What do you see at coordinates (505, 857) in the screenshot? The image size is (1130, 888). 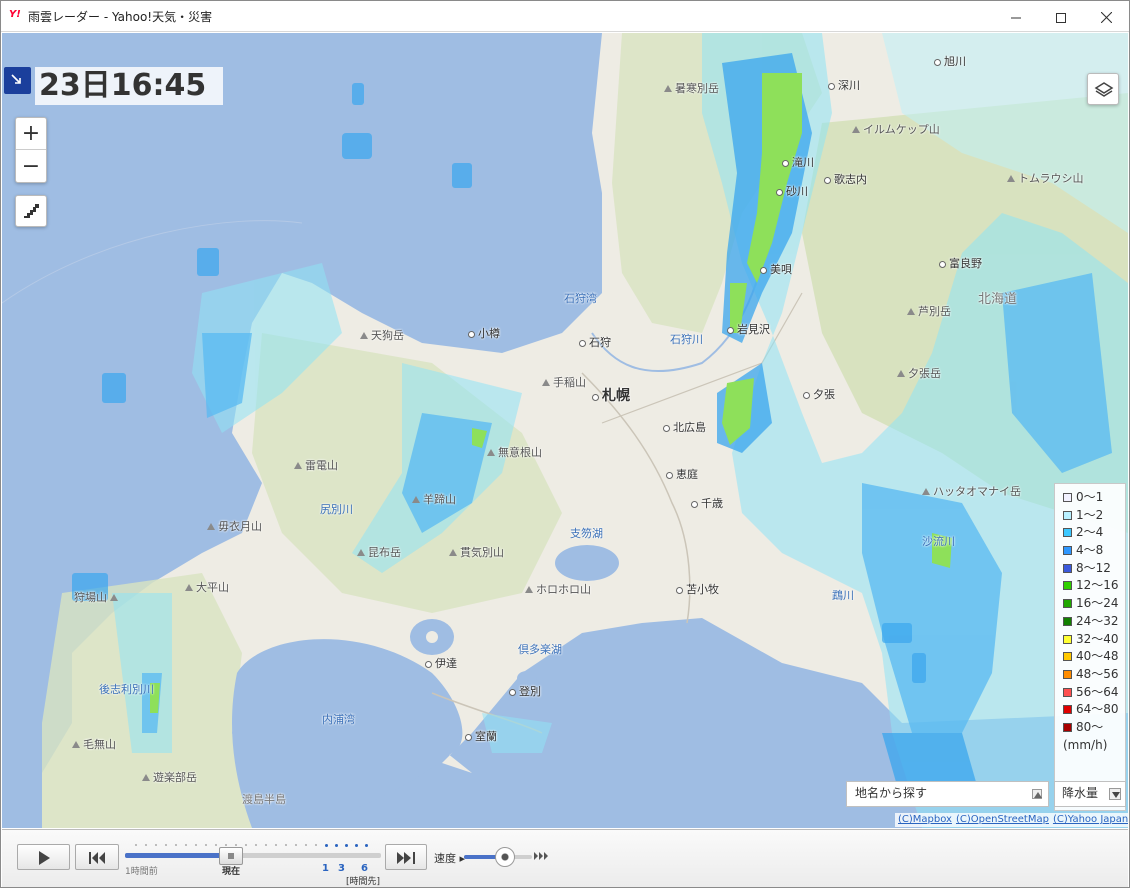 I see `speed-thumb` at bounding box center [505, 857].